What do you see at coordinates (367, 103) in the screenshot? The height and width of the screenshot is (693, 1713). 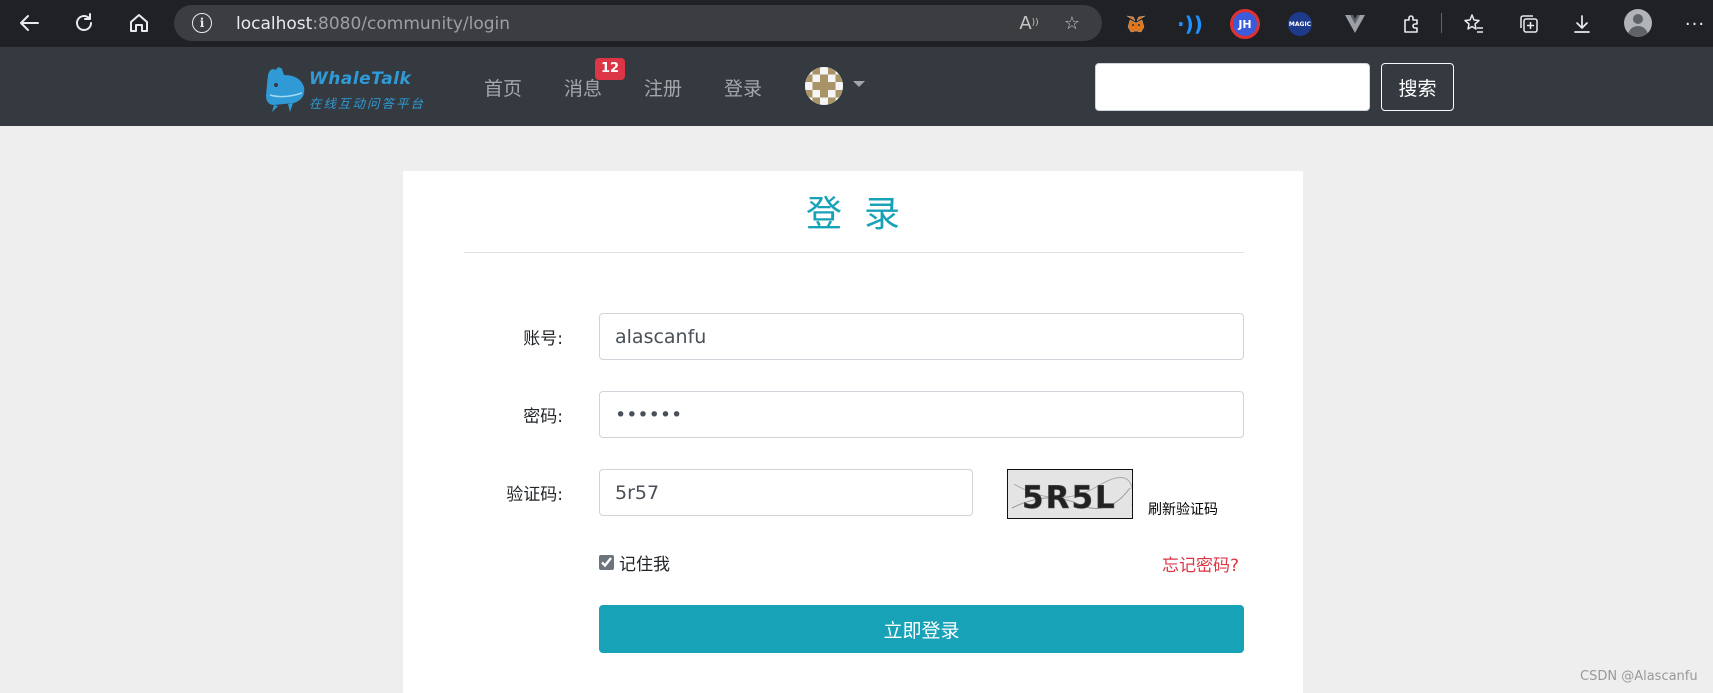 I see `logo-slogan: 在线互动问答平台` at bounding box center [367, 103].